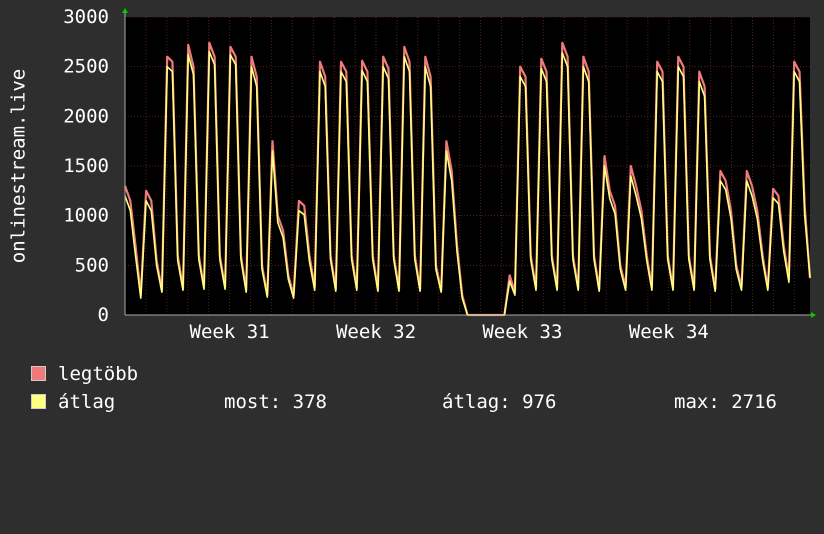 The height and width of the screenshot is (534, 824). Describe the element at coordinates (87, 402) in the screenshot. I see `legend-label-avg: átlag` at that location.